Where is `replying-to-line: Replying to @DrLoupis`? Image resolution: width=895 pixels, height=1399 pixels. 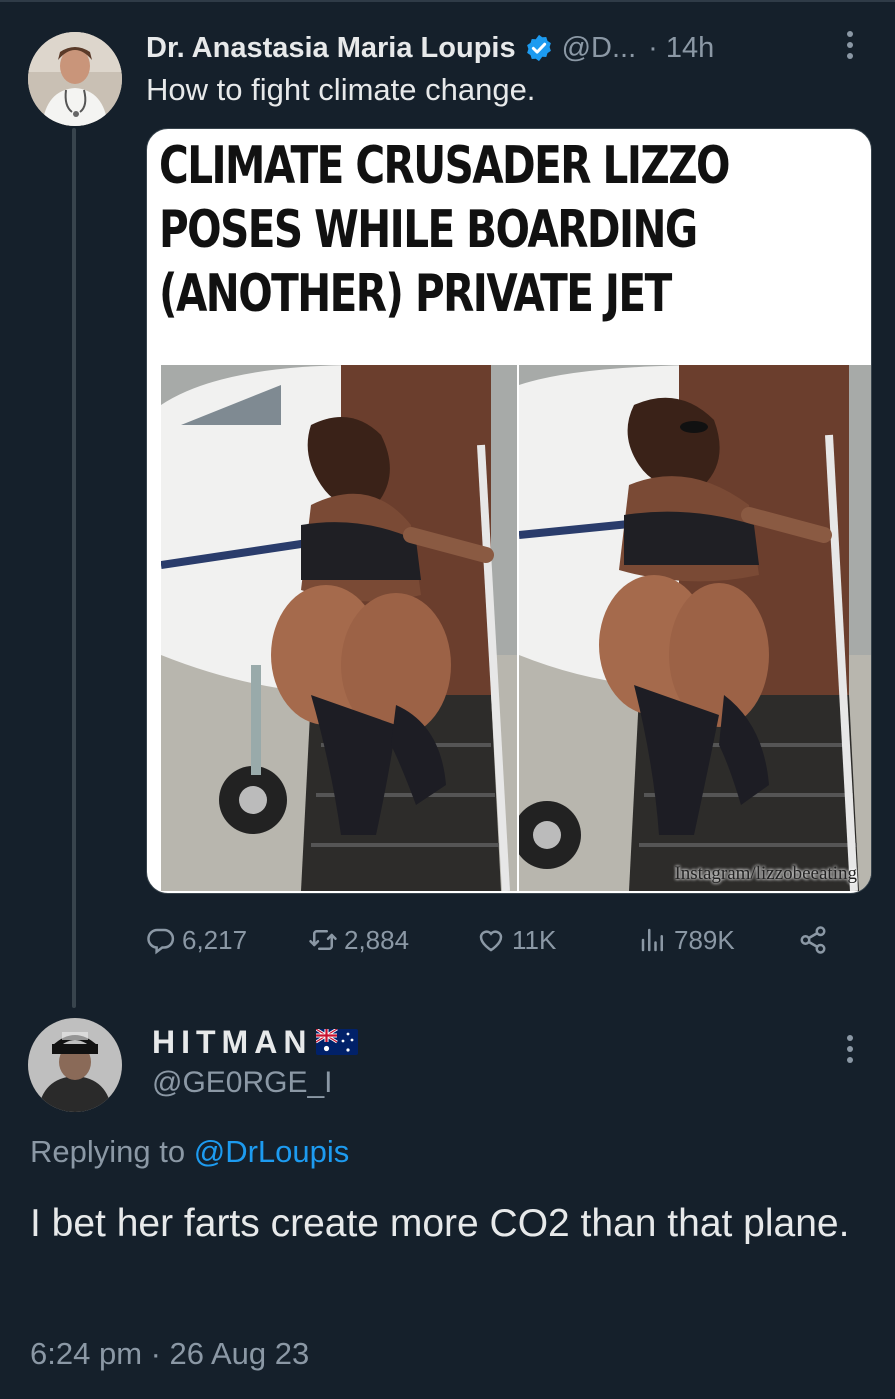
replying-to-line: Replying to @DrLoupis is located at coordinates (189, 1152).